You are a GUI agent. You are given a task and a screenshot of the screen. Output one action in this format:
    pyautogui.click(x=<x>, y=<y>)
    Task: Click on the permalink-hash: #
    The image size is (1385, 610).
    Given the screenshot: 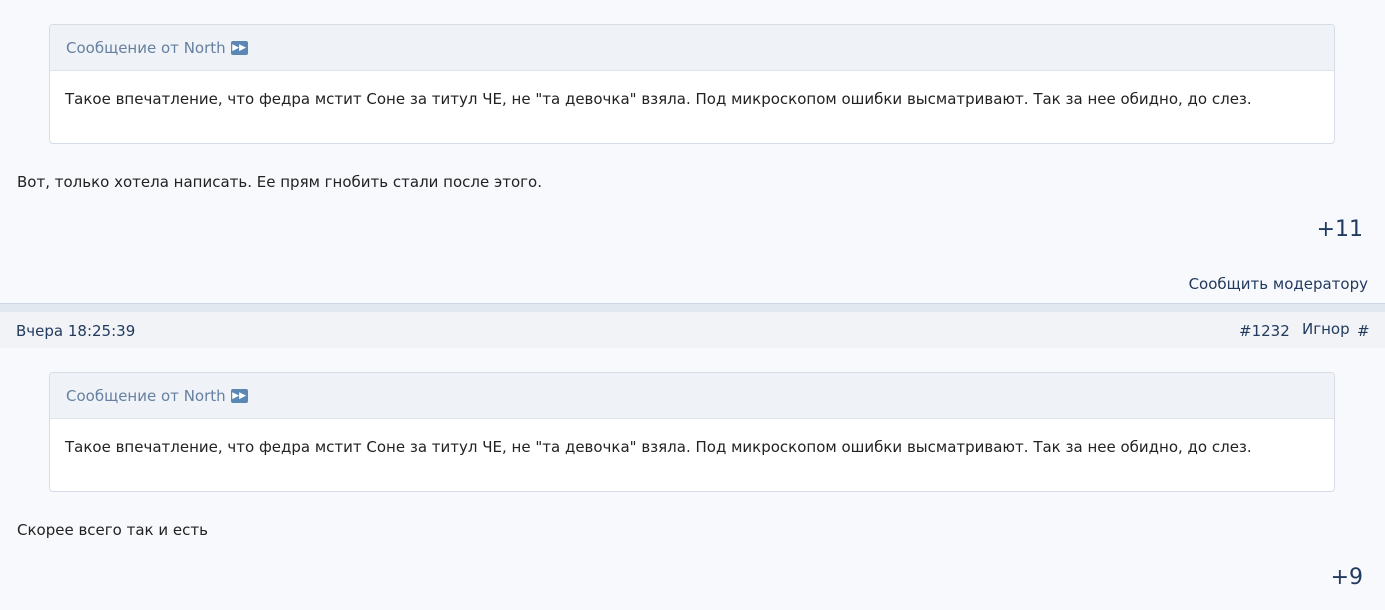 What is the action you would take?
    pyautogui.click(x=1363, y=331)
    